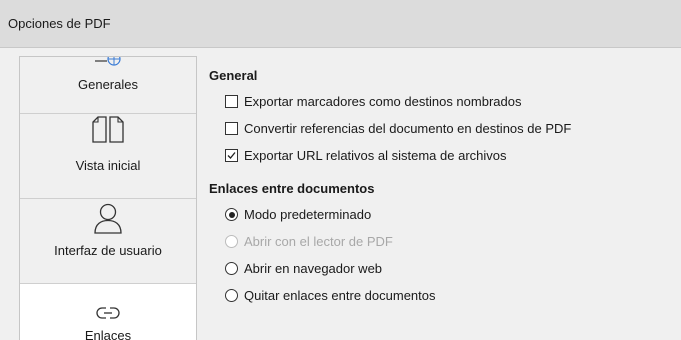  What do you see at coordinates (292, 188) in the screenshot?
I see `section-title-cross-links: Enlaces entre documentos` at bounding box center [292, 188].